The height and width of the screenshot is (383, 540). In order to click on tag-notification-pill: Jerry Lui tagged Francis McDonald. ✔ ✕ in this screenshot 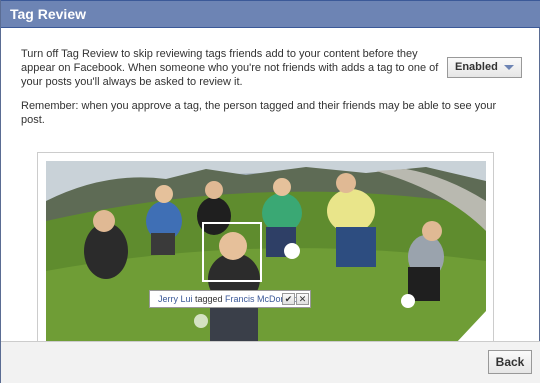, I will do `click(230, 299)`.